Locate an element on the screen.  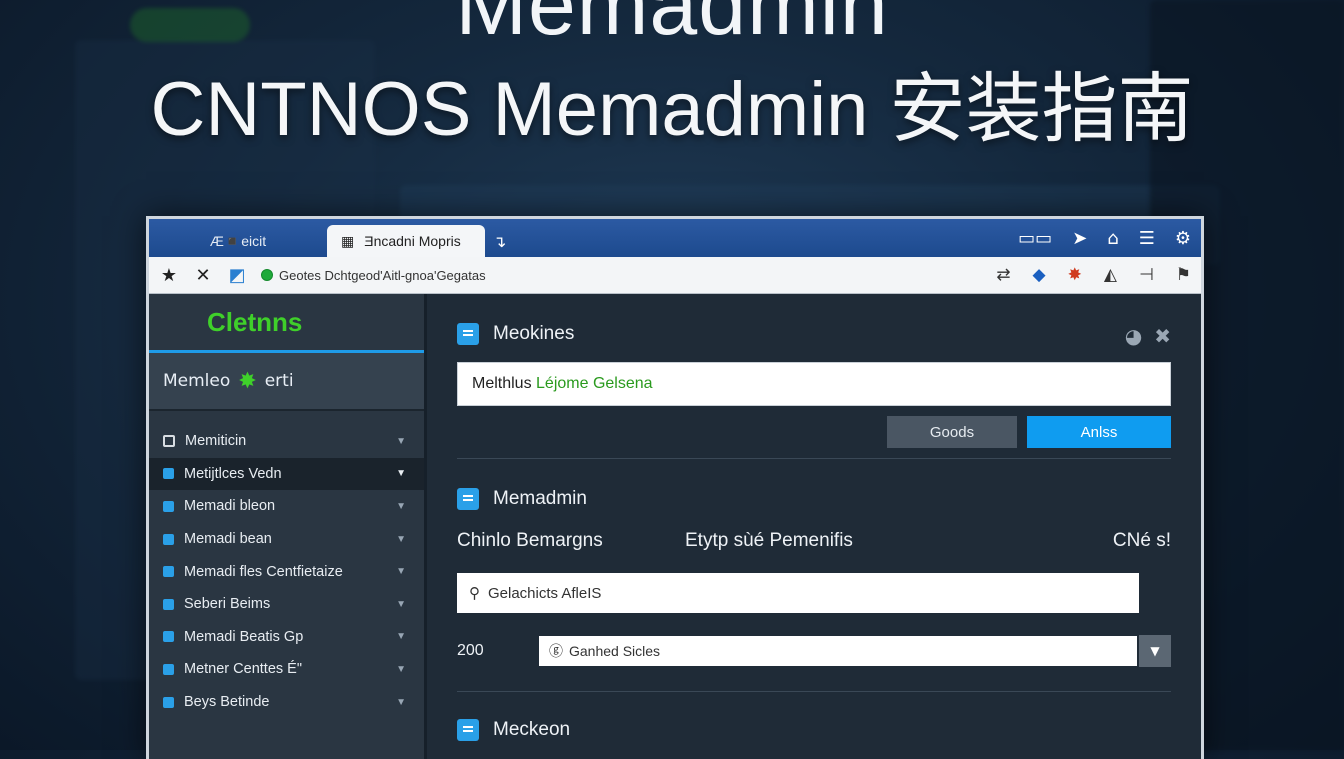
page-icon: ▦ is located at coordinates (348, 240).